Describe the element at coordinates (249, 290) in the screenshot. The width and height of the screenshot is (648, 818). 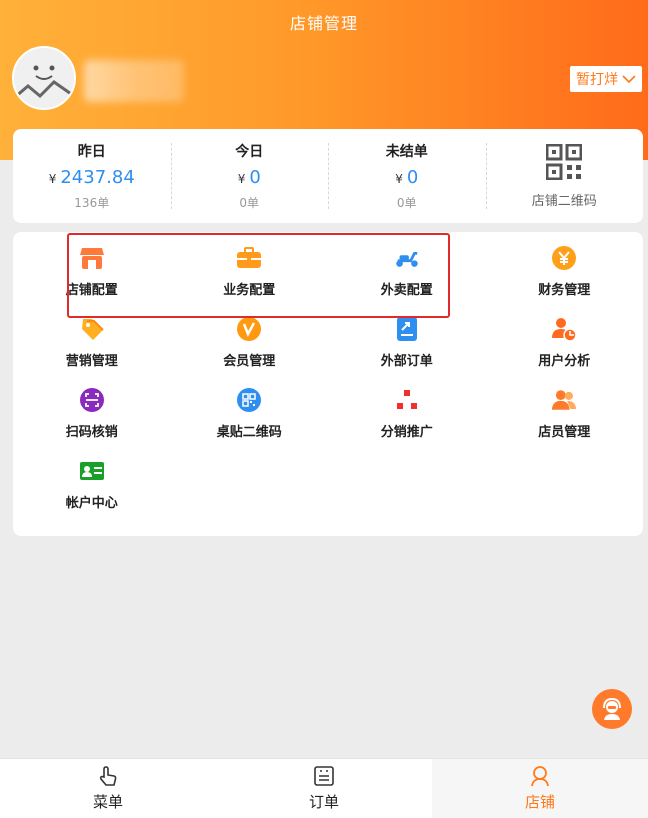
I see `menu-item-label: 业务配置` at that location.